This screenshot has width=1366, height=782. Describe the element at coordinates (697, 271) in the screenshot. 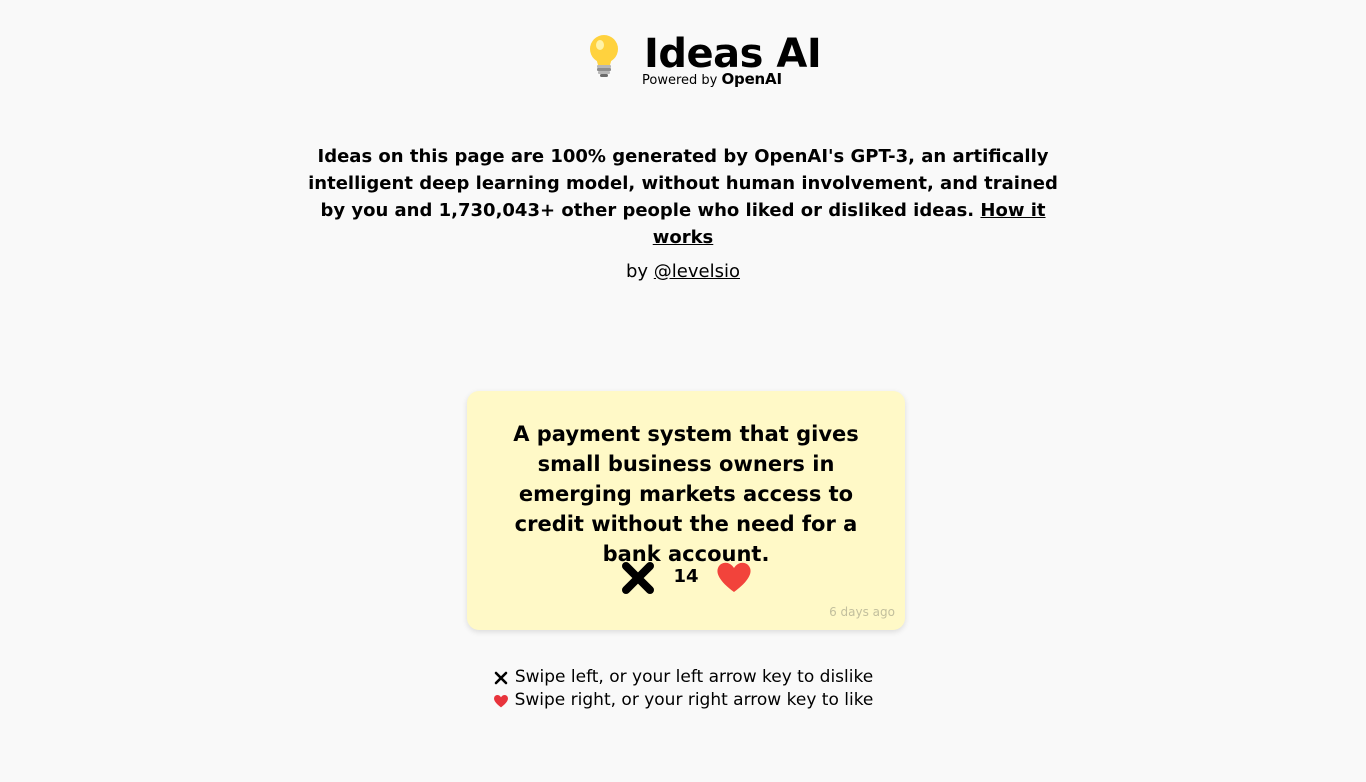

I see `author-link: @levelsio` at that location.